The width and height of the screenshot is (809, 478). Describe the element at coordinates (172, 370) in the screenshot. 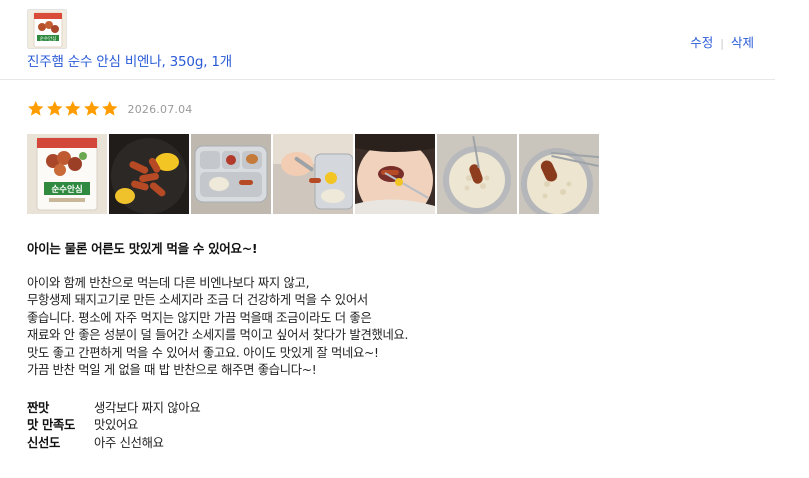

I see `review-body-line: 가끔 반찬 먹일 게 없을 때 밥 반찬으로 해주면 좋습니다~!` at that location.